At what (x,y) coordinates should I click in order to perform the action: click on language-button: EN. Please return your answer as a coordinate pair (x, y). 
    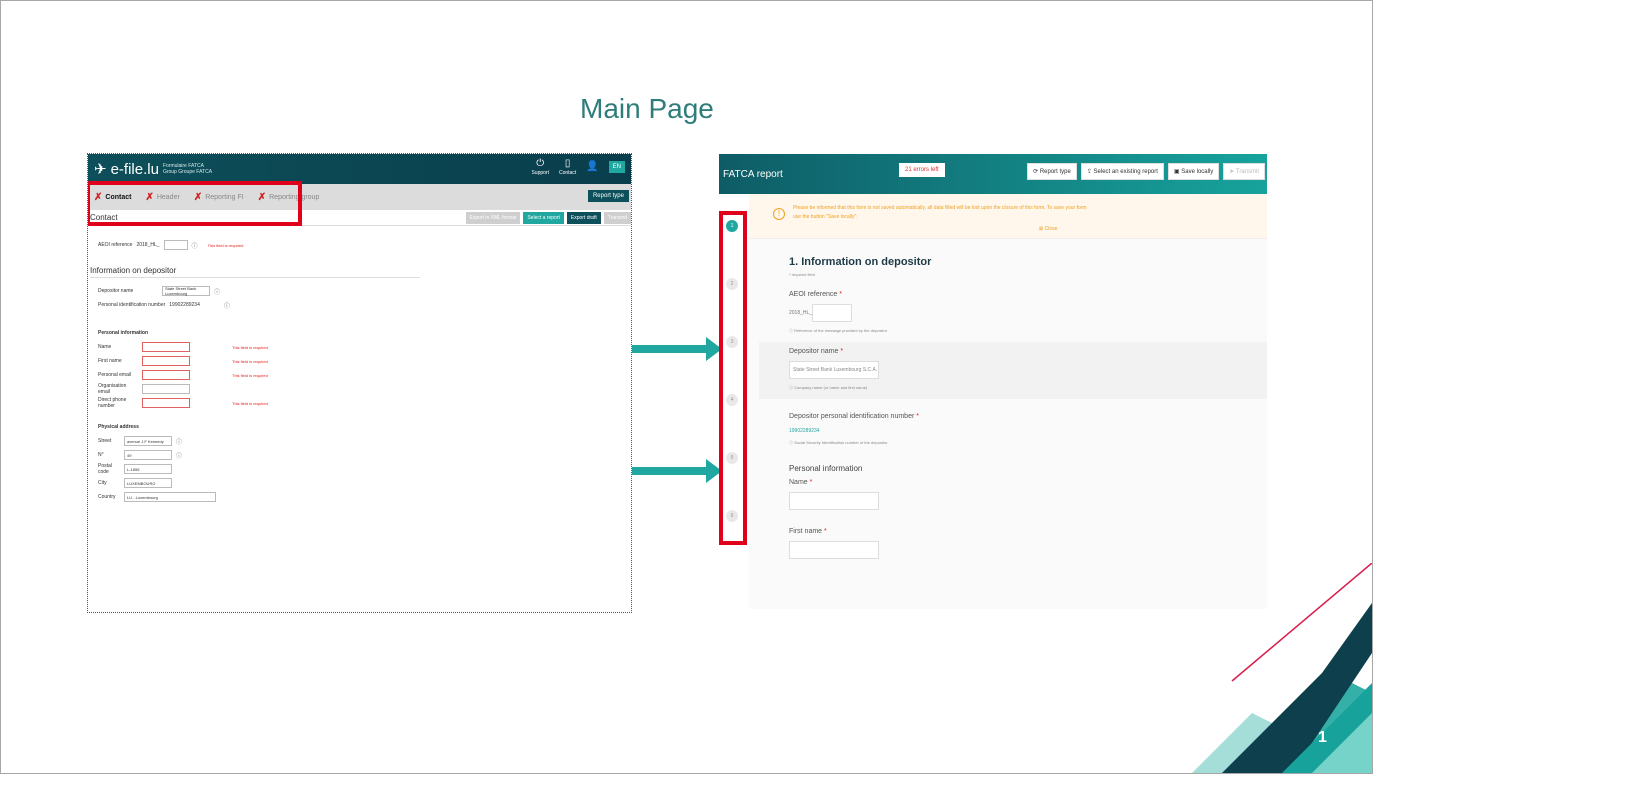
    Looking at the image, I should click on (616, 167).